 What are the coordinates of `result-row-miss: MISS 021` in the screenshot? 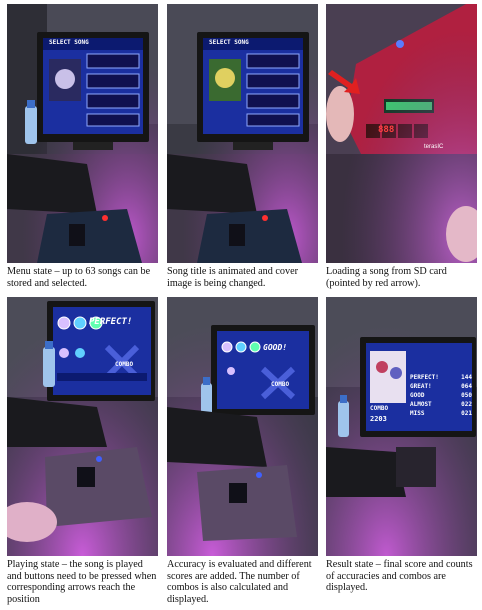 It's located at (441, 413).